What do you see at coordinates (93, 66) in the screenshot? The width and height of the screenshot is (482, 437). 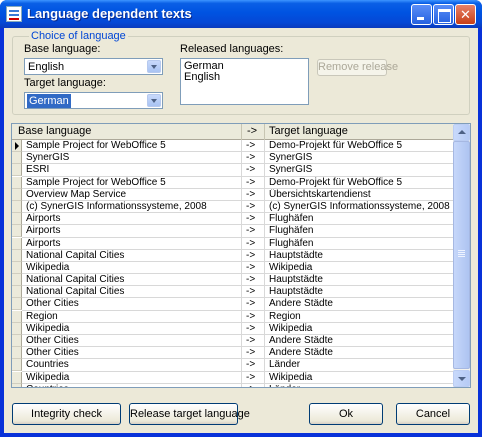 I see `base-language-select: English` at bounding box center [93, 66].